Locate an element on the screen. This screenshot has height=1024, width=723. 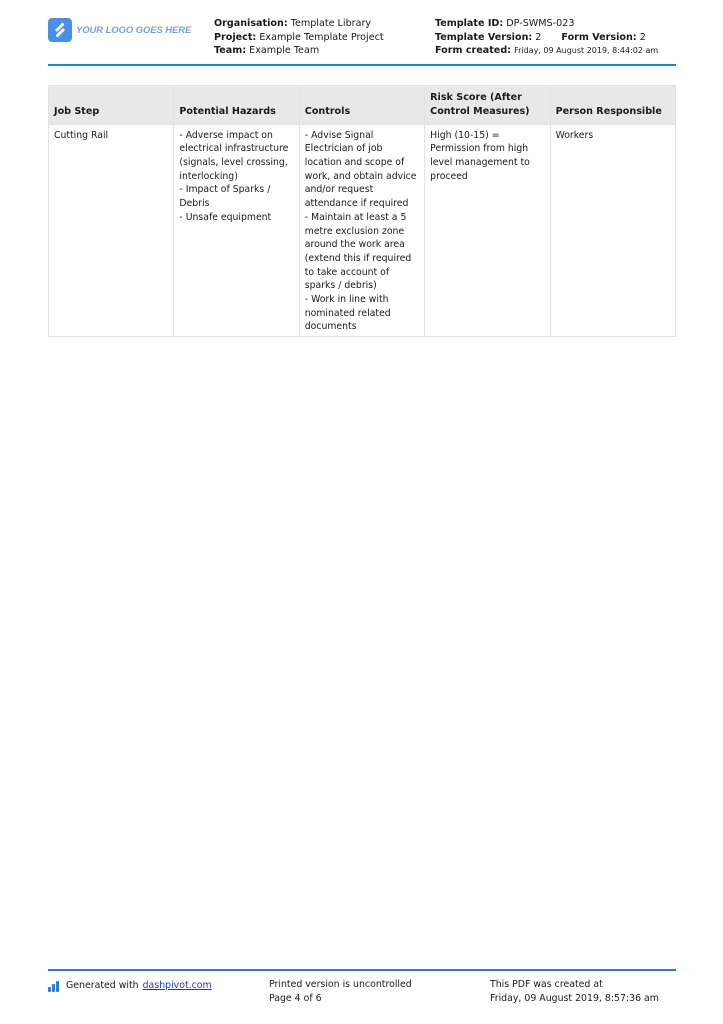
project-value: Example Template Project is located at coordinates (321, 37).